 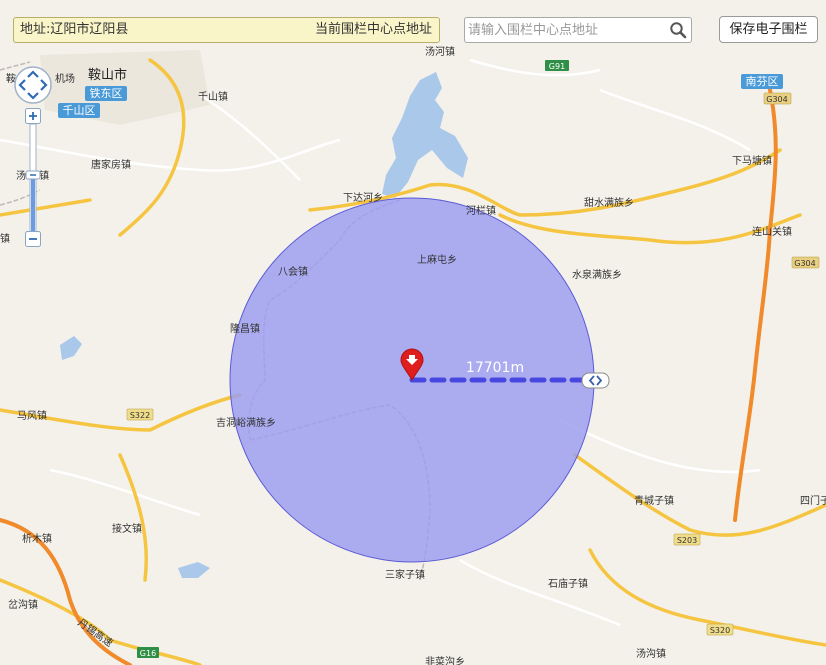 What do you see at coordinates (595, 380) in the screenshot?
I see `radius-resize-handle` at bounding box center [595, 380].